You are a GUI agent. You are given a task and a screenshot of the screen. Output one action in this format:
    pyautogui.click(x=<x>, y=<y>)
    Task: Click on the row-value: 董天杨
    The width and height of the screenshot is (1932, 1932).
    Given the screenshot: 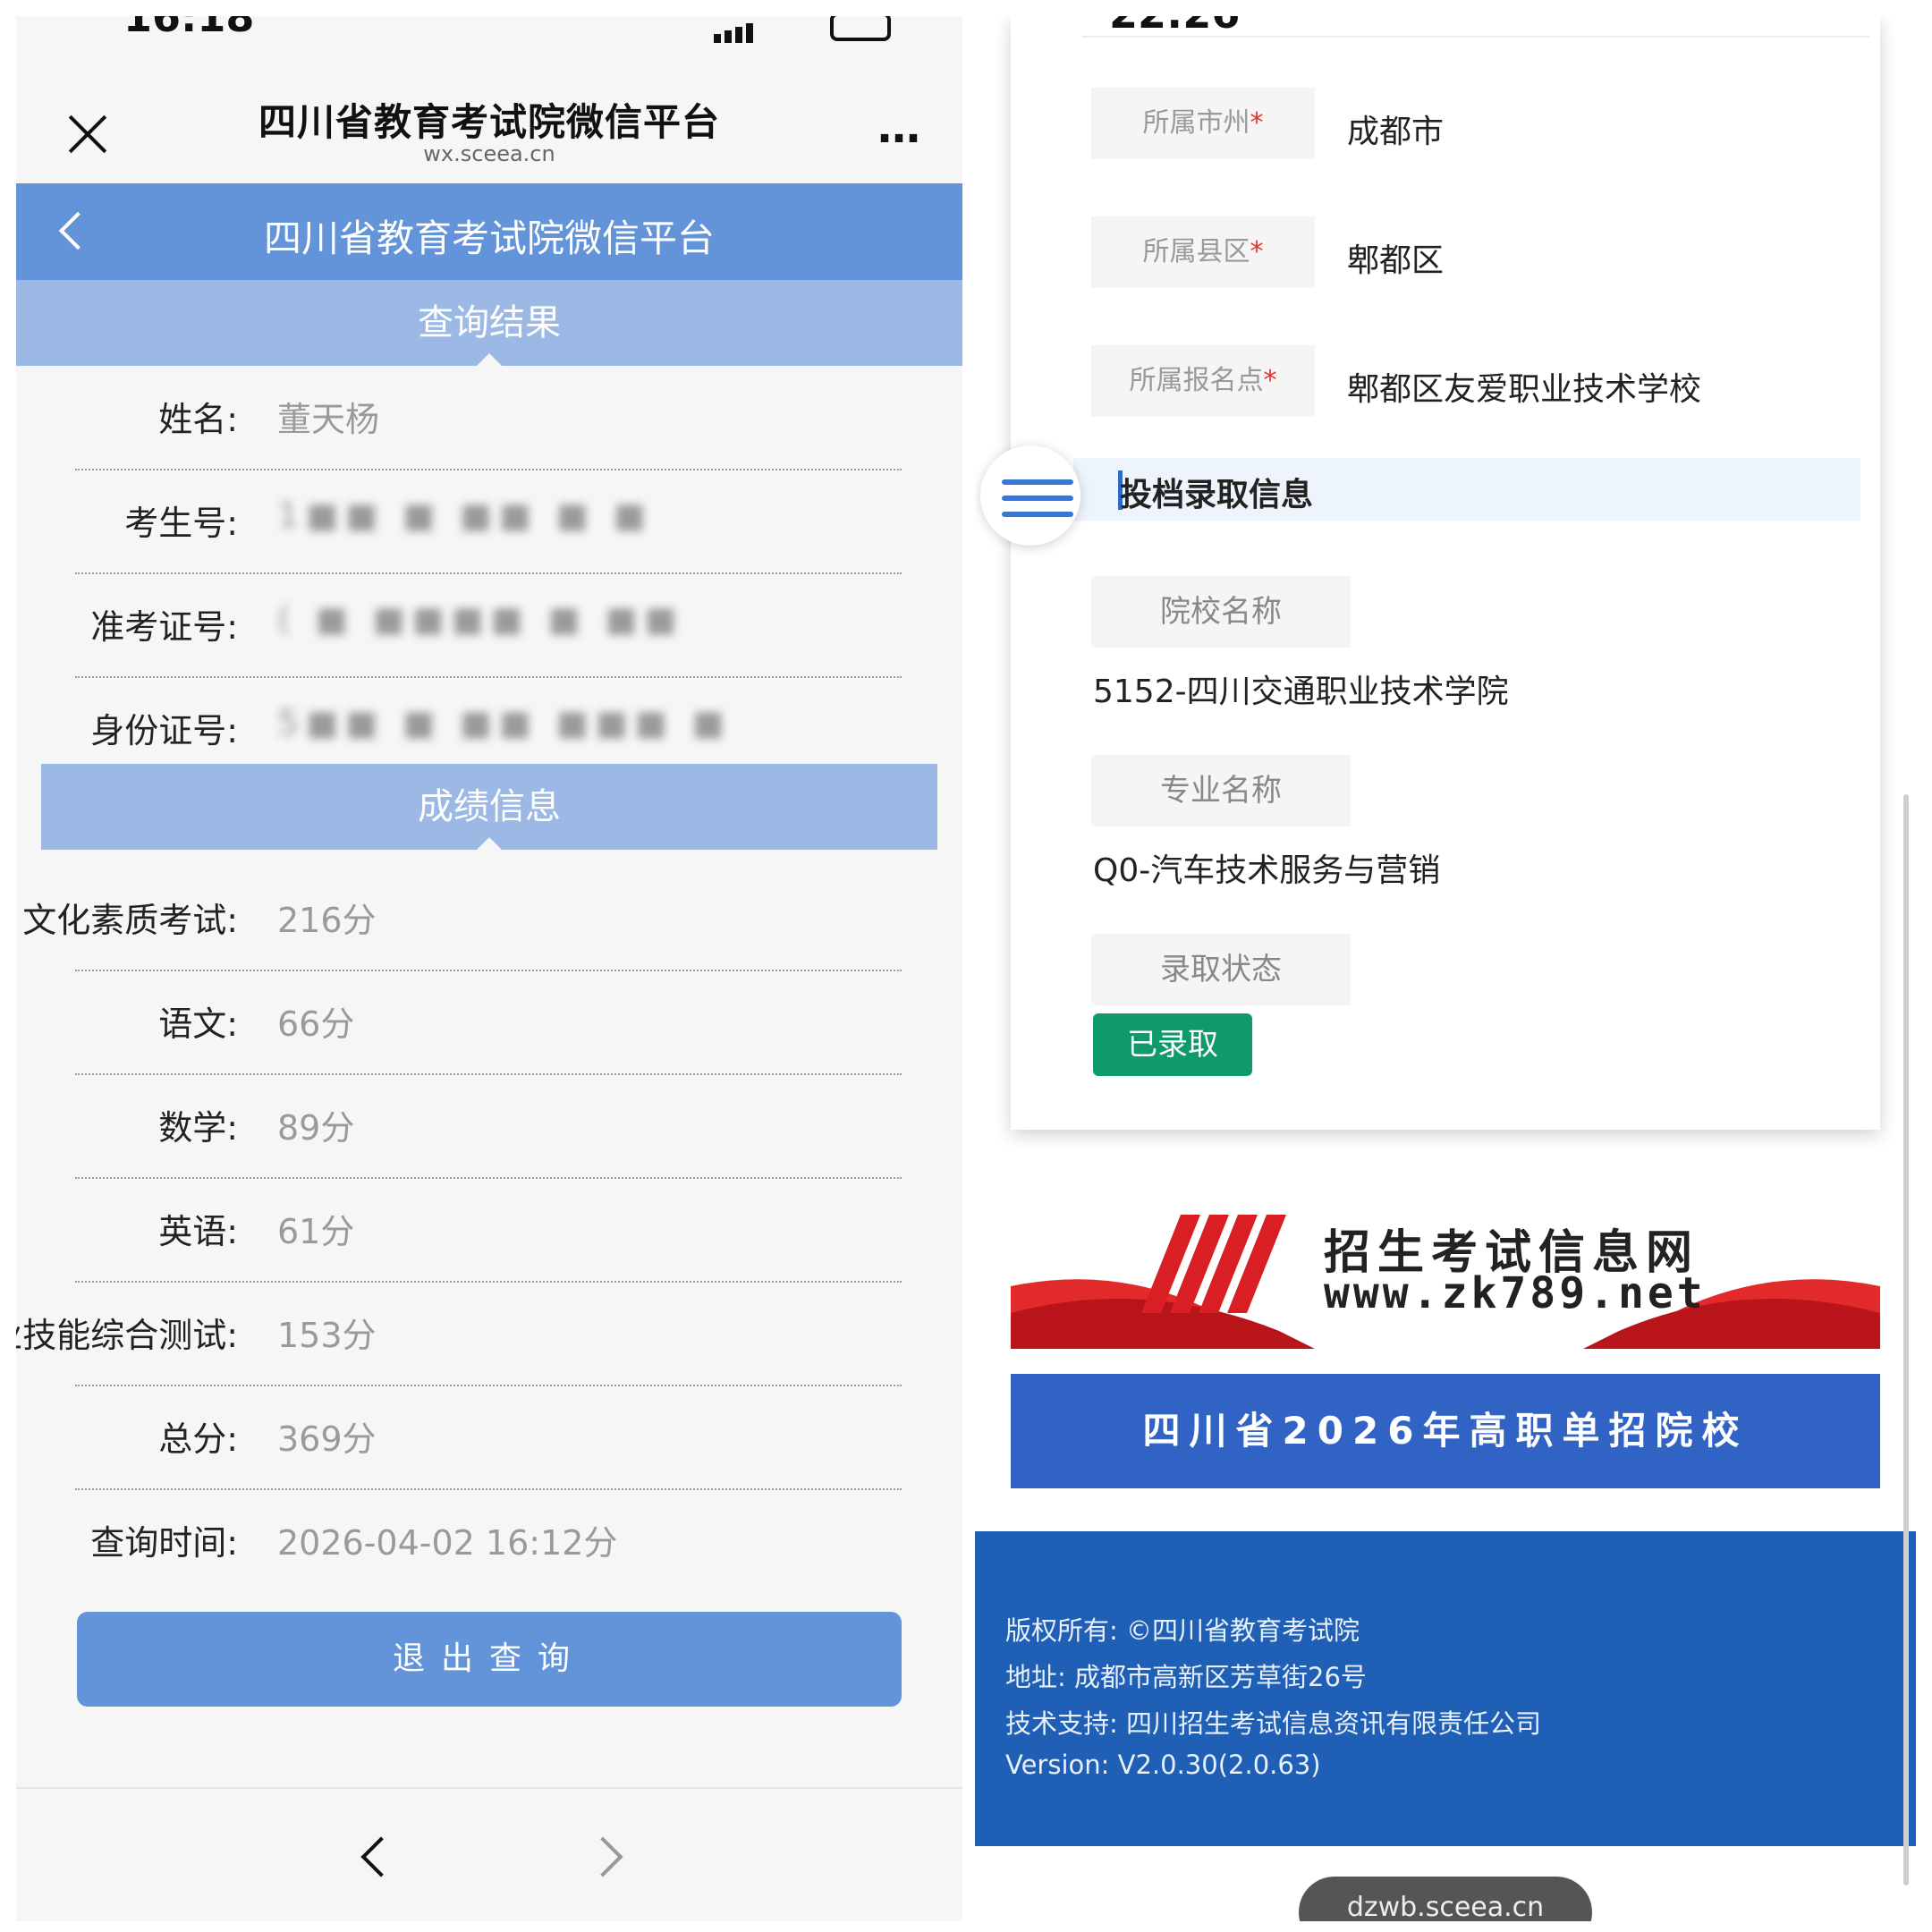 What is the action you would take?
    pyautogui.click(x=328, y=419)
    